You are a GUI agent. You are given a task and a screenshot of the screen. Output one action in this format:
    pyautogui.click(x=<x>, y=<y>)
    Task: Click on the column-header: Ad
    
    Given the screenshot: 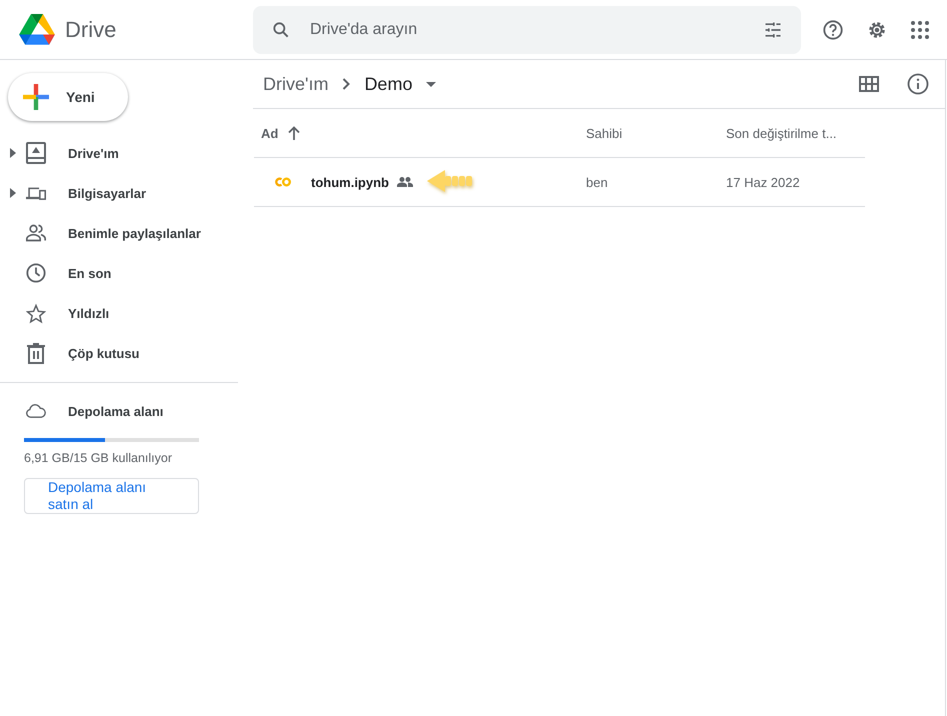 What is the action you would take?
    pyautogui.click(x=269, y=133)
    